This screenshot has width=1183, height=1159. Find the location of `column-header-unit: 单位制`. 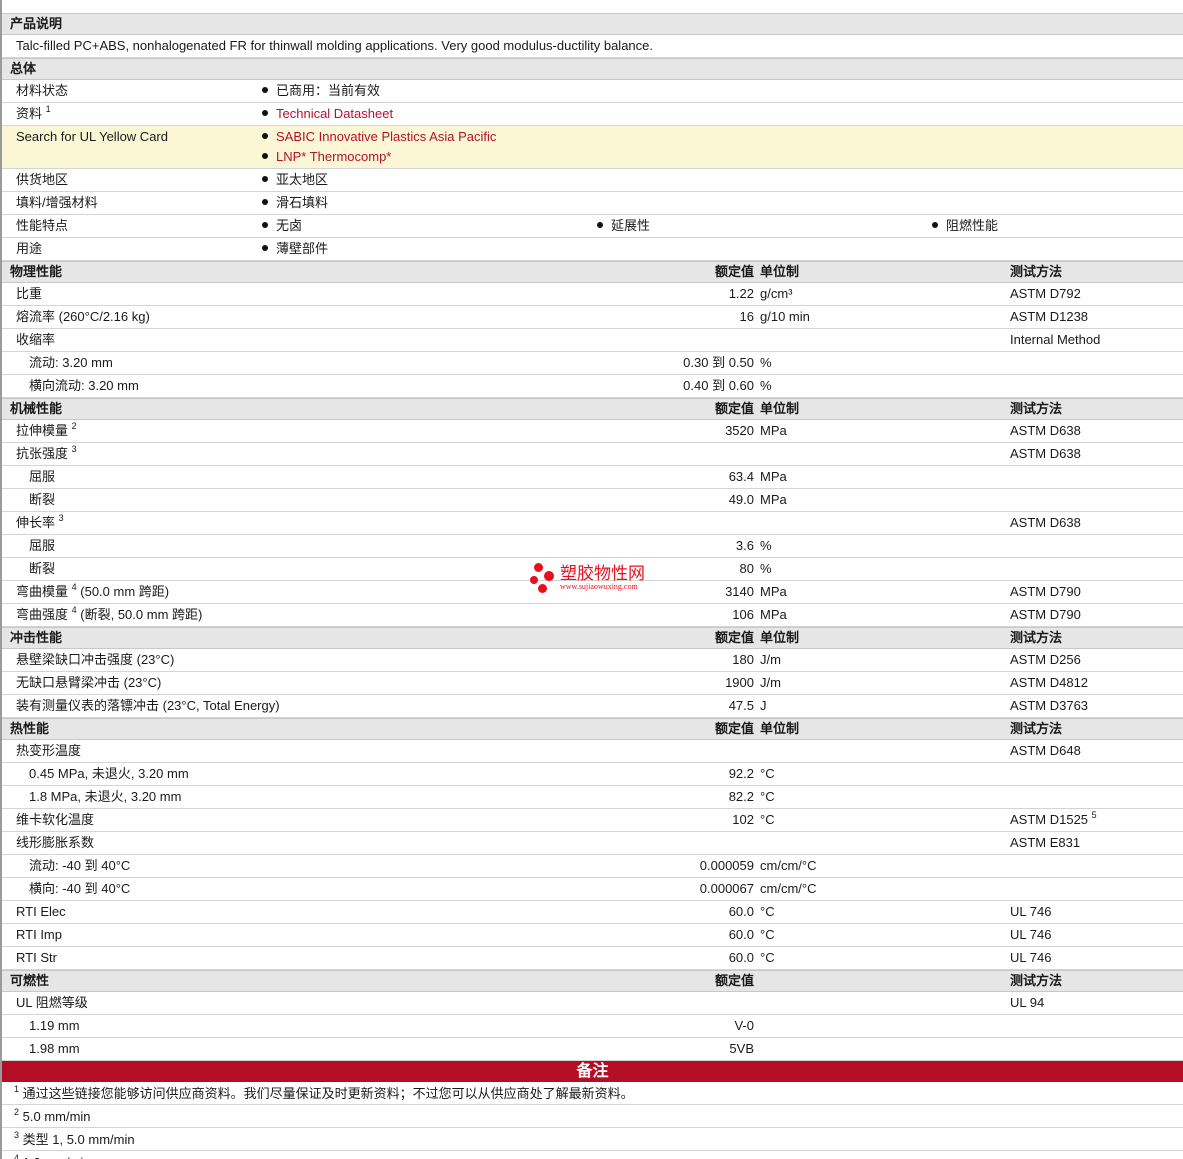

column-header-unit: 单位制 is located at coordinates (780, 408).